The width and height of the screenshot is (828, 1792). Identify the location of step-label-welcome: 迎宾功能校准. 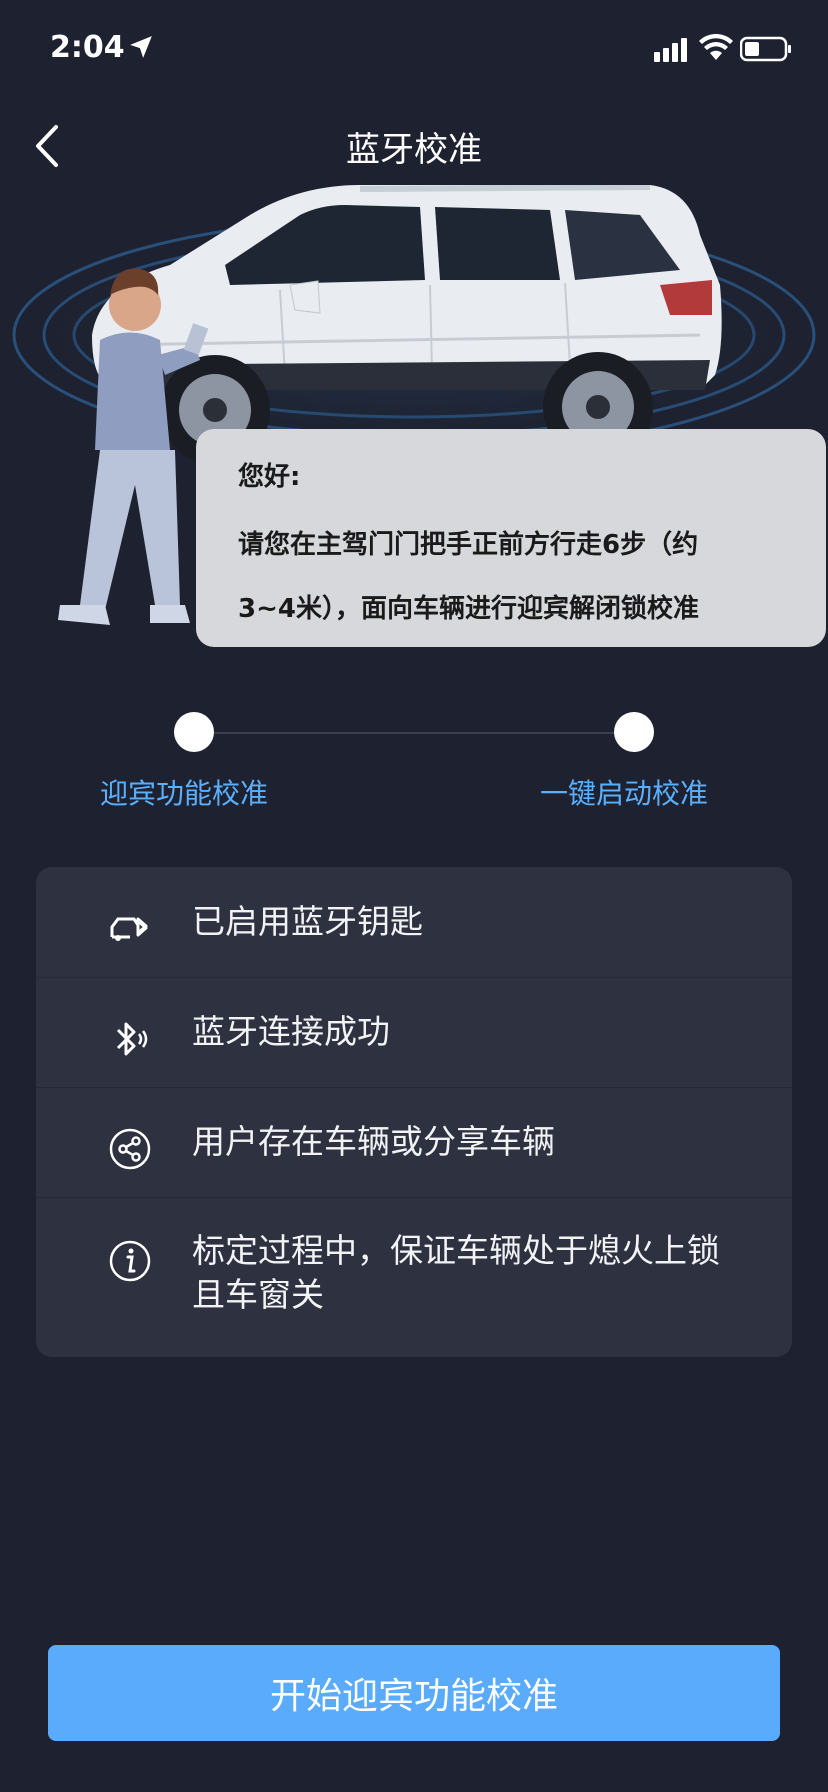
(184, 793).